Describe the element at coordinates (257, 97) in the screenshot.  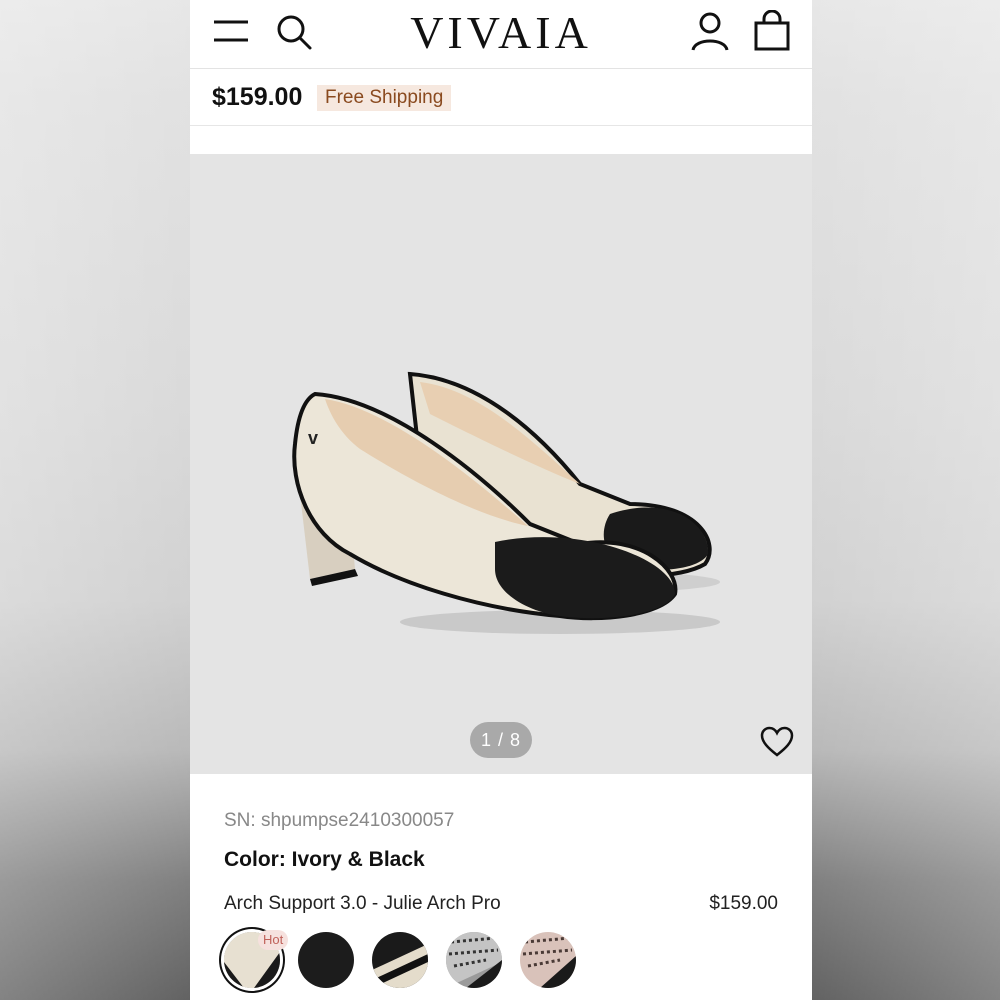
I see `product-price: $159.00` at that location.